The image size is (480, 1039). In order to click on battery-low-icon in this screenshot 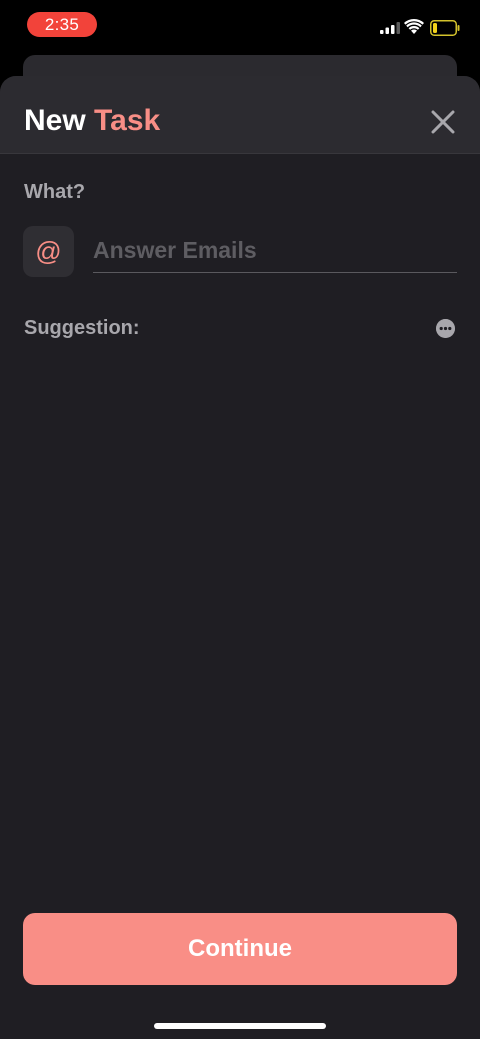, I will do `click(445, 28)`.